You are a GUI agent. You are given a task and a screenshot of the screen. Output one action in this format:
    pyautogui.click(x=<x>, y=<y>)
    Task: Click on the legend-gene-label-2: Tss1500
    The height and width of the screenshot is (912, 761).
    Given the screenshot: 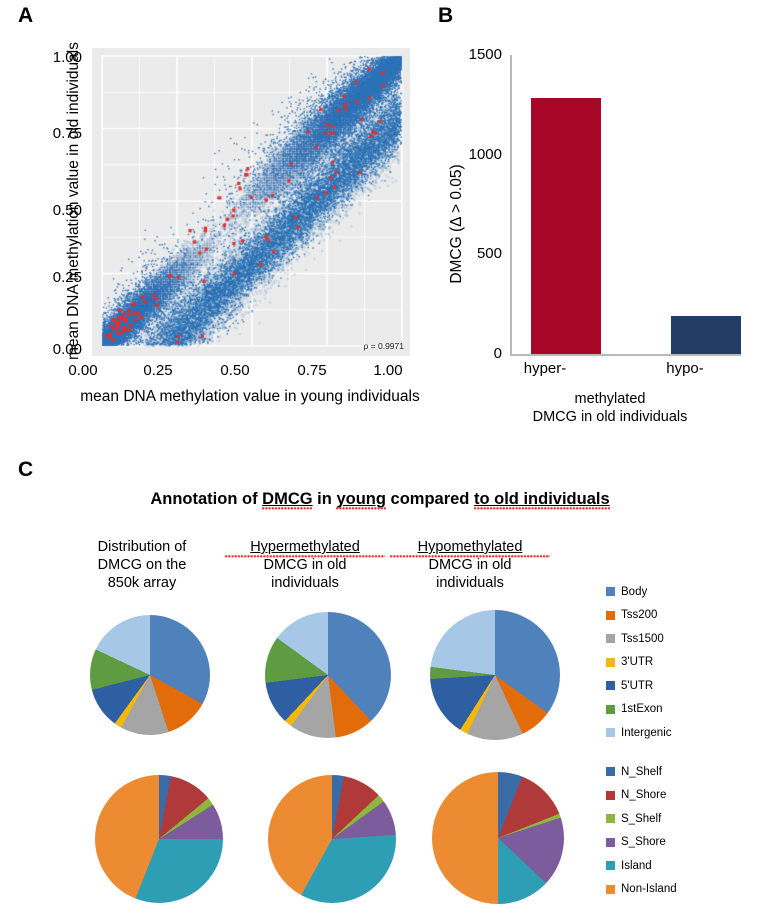 What is the action you would take?
    pyautogui.click(x=642, y=638)
    